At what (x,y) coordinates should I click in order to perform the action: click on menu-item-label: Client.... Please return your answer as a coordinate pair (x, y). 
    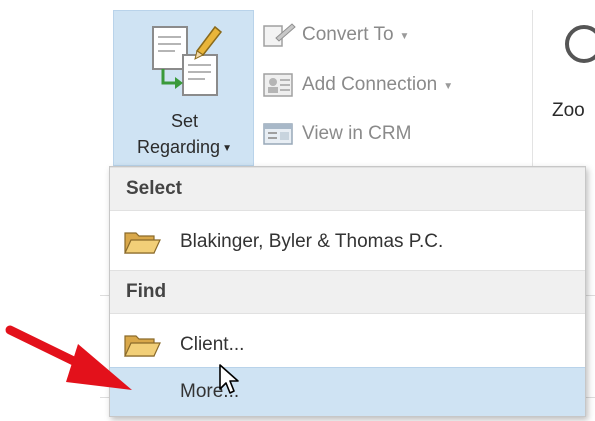
    Looking at the image, I should click on (212, 344).